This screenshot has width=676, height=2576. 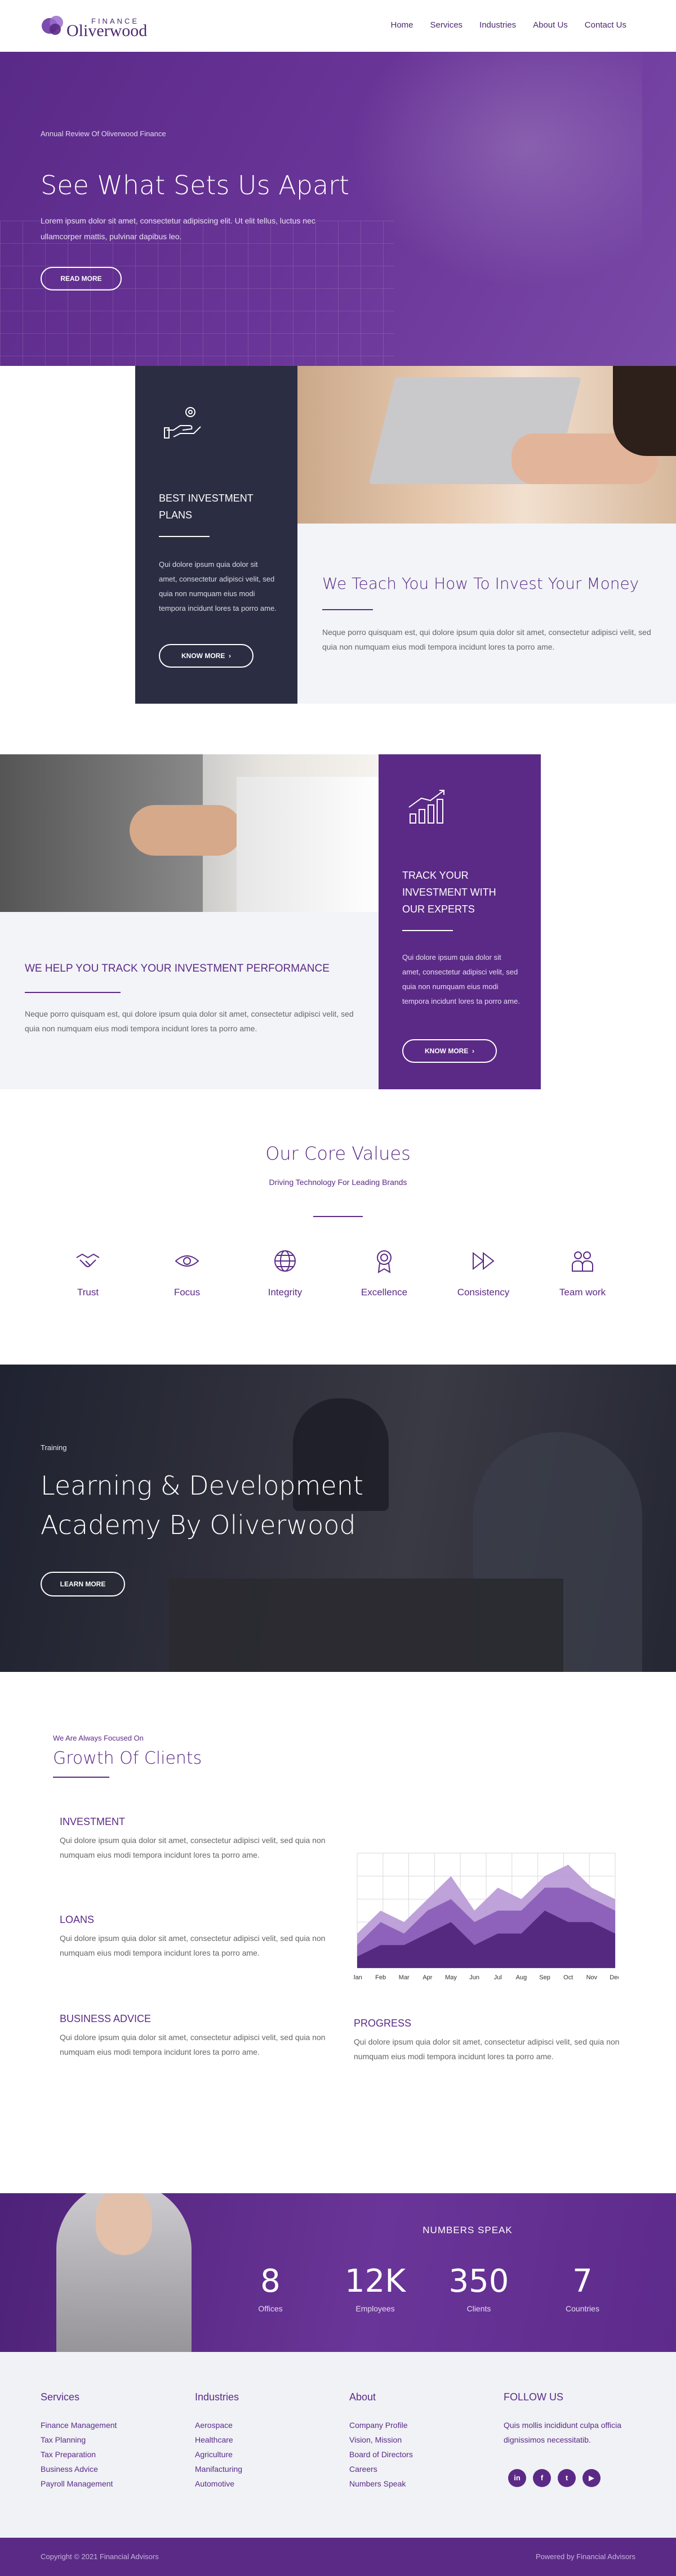 What do you see at coordinates (592, 1977) in the screenshot?
I see `chart-x-tick-label: Nov` at bounding box center [592, 1977].